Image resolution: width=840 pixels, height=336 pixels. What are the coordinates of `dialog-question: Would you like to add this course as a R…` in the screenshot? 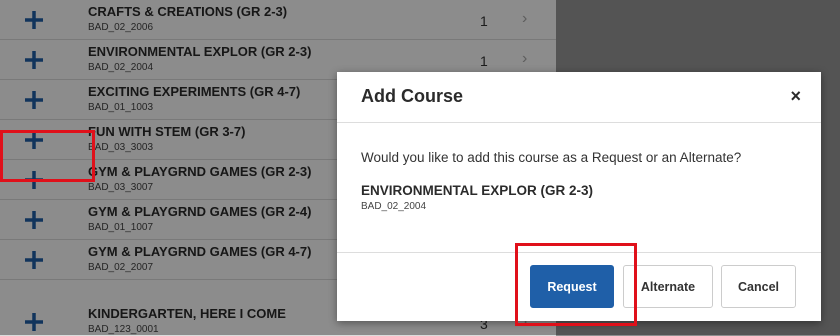 It's located at (551, 157).